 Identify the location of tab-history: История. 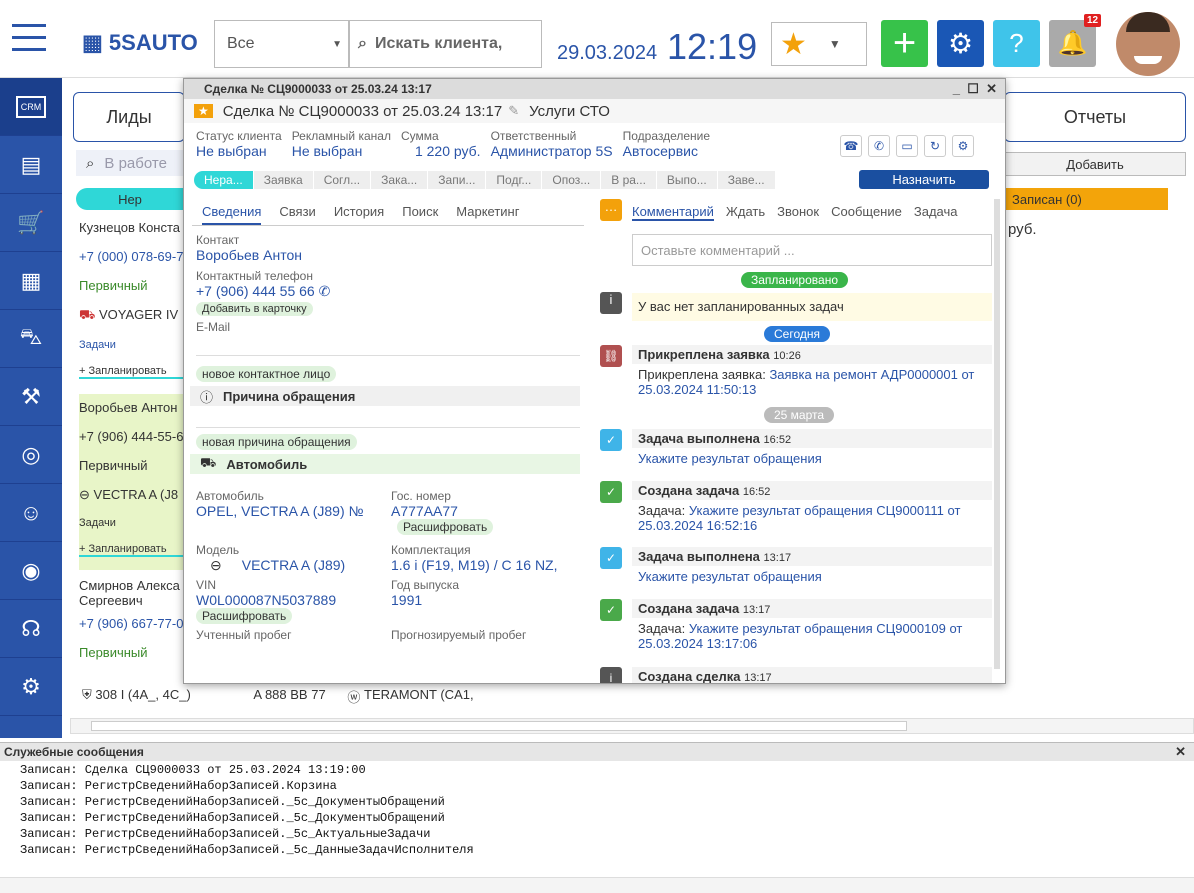
(359, 214).